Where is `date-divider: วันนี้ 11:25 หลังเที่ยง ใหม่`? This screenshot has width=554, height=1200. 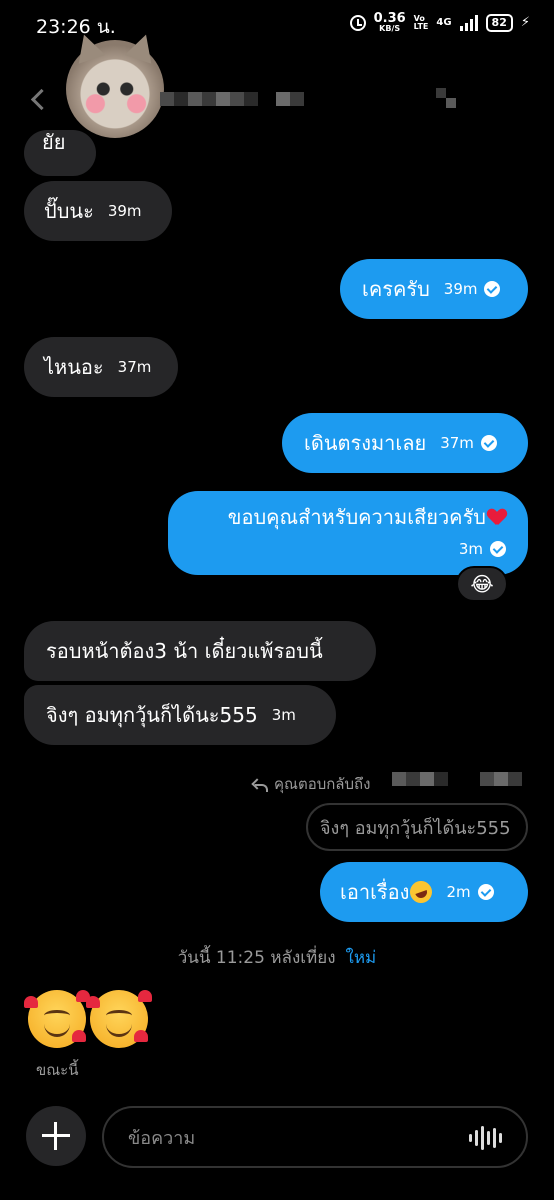
date-divider: วันนี้ 11:25 หลังเที่ยง ใหม่ is located at coordinates (277, 957).